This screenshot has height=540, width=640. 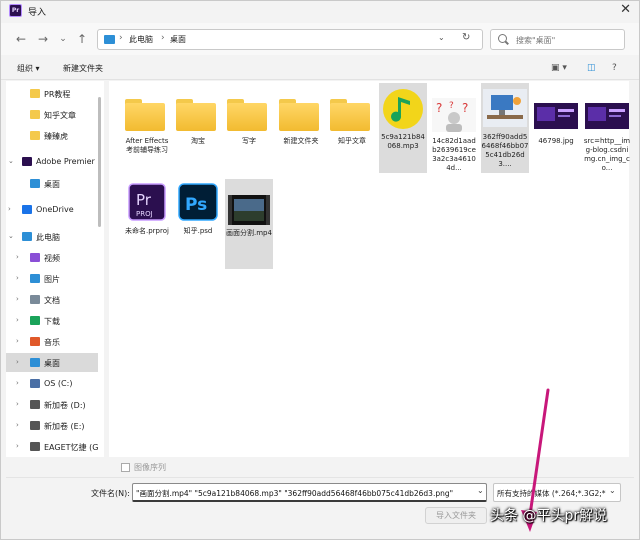 I want to click on preview-pane-icon: ◫, so click(x=591, y=68).